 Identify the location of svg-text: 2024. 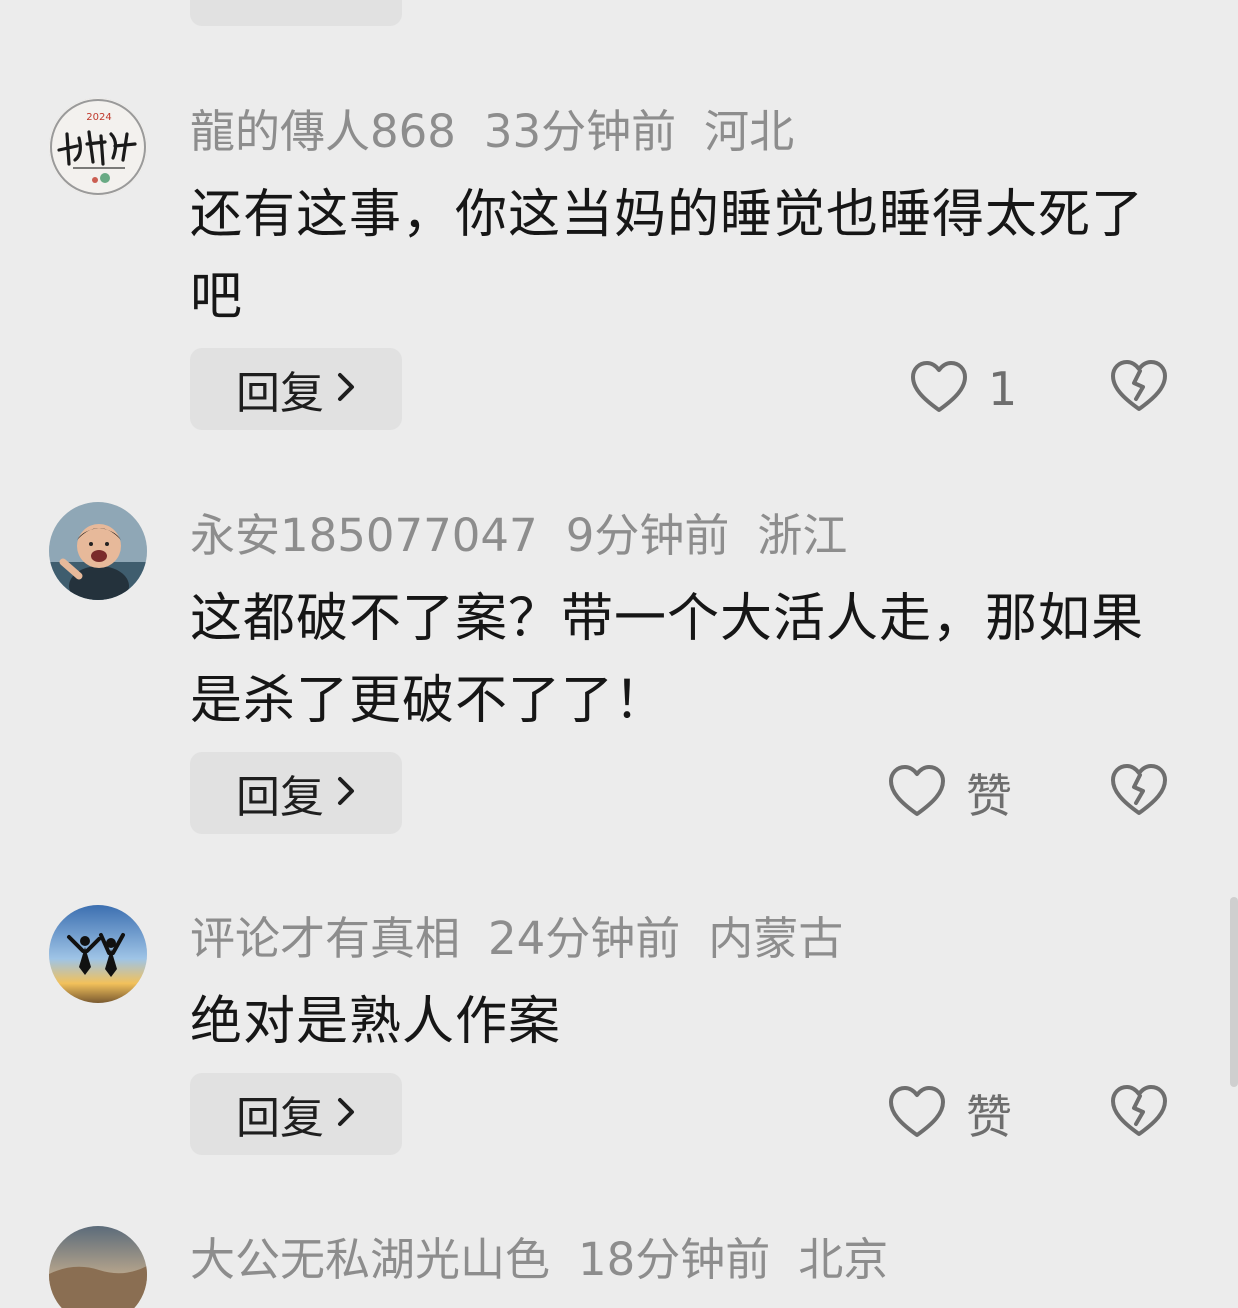
(98, 117).